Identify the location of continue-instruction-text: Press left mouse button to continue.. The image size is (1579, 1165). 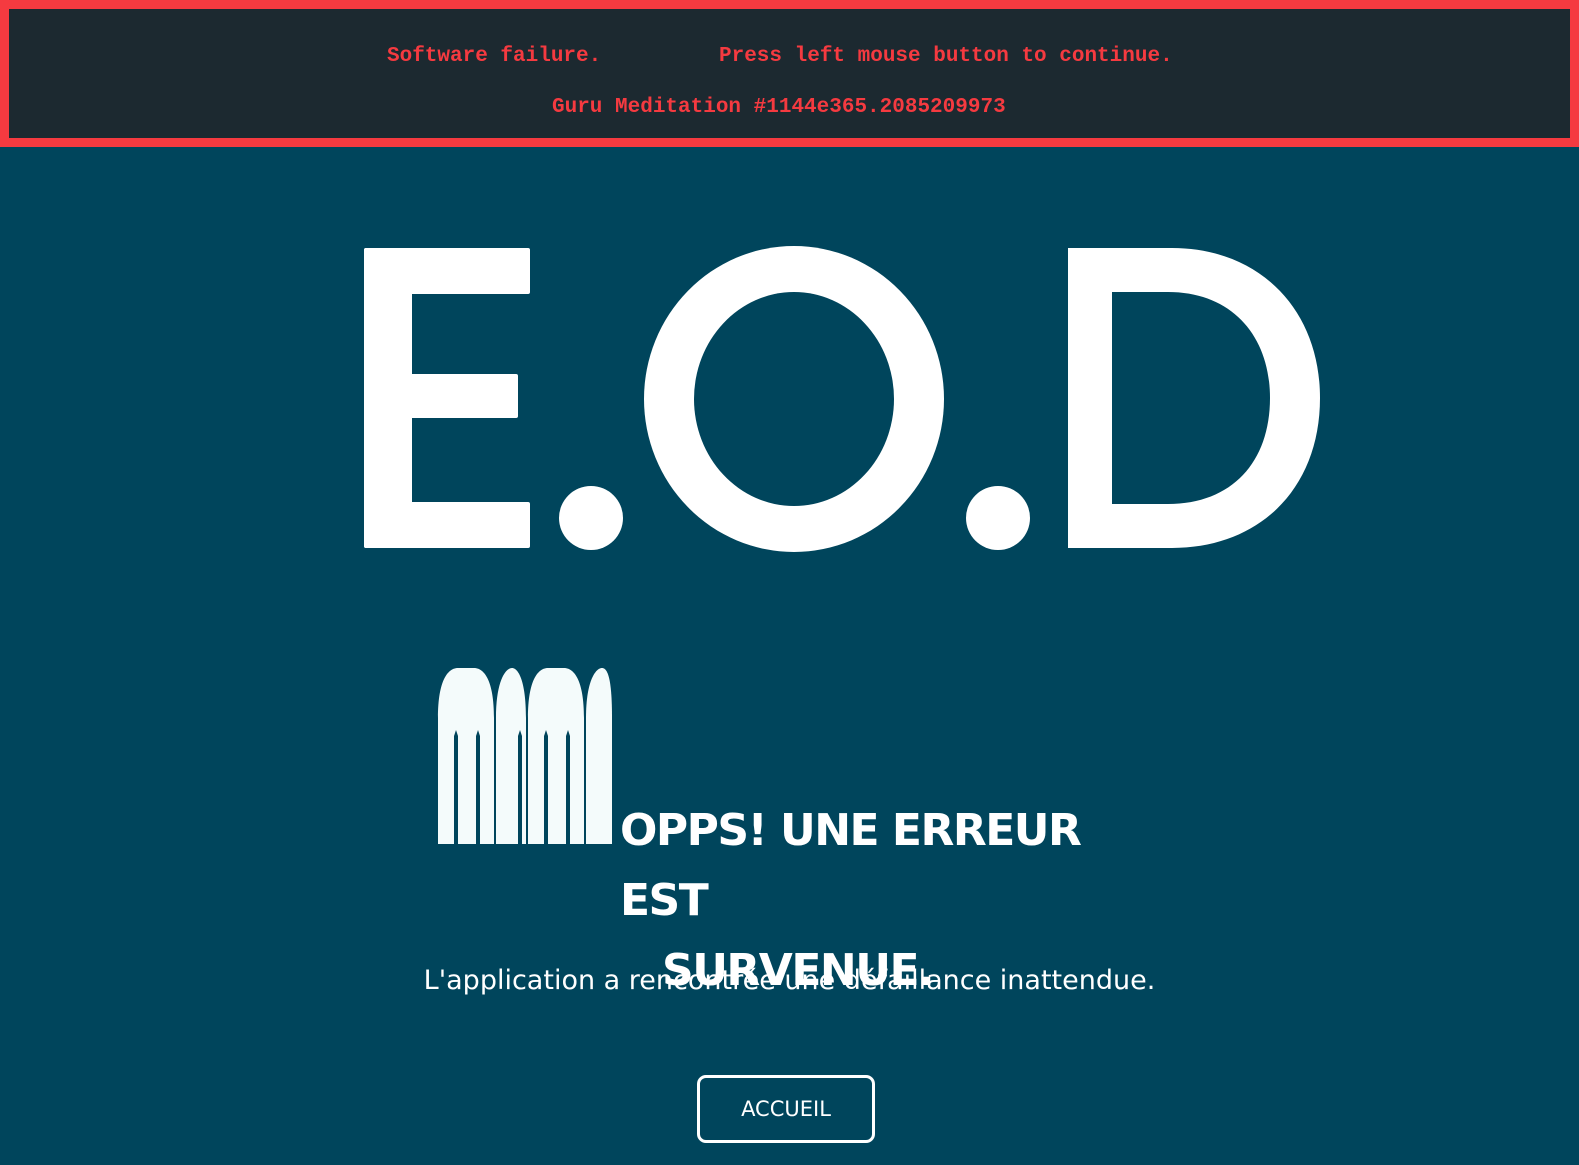
(946, 56).